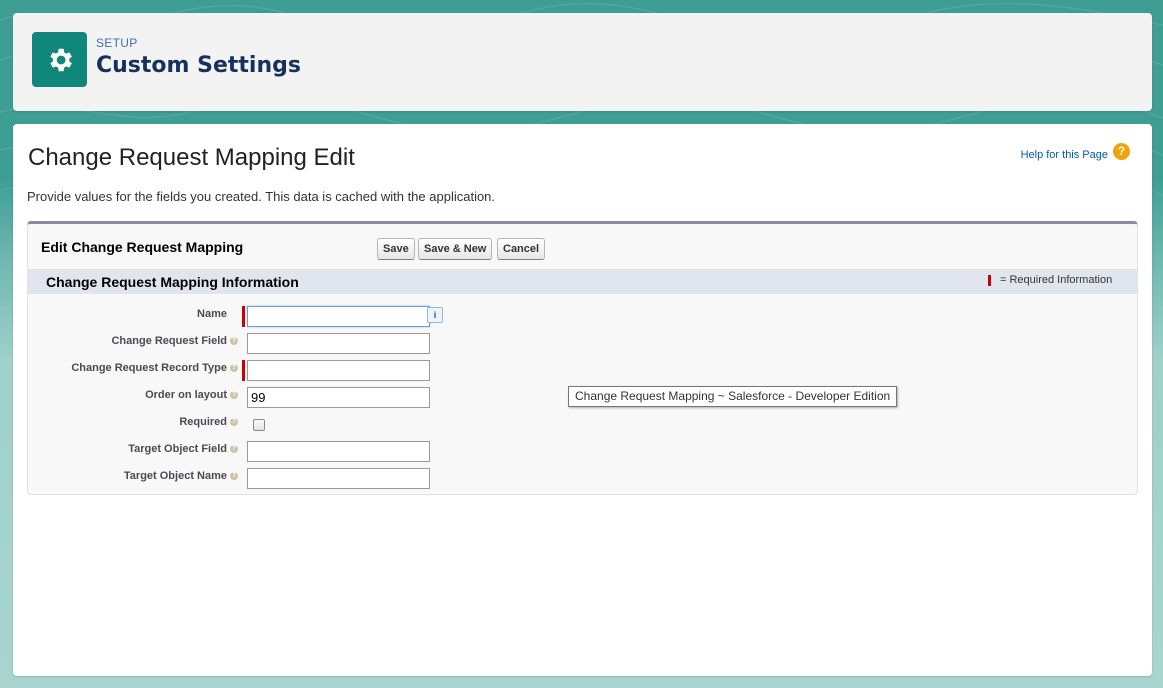 This screenshot has height=688, width=1163. What do you see at coordinates (435, 315) in the screenshot?
I see `info-icon: i` at bounding box center [435, 315].